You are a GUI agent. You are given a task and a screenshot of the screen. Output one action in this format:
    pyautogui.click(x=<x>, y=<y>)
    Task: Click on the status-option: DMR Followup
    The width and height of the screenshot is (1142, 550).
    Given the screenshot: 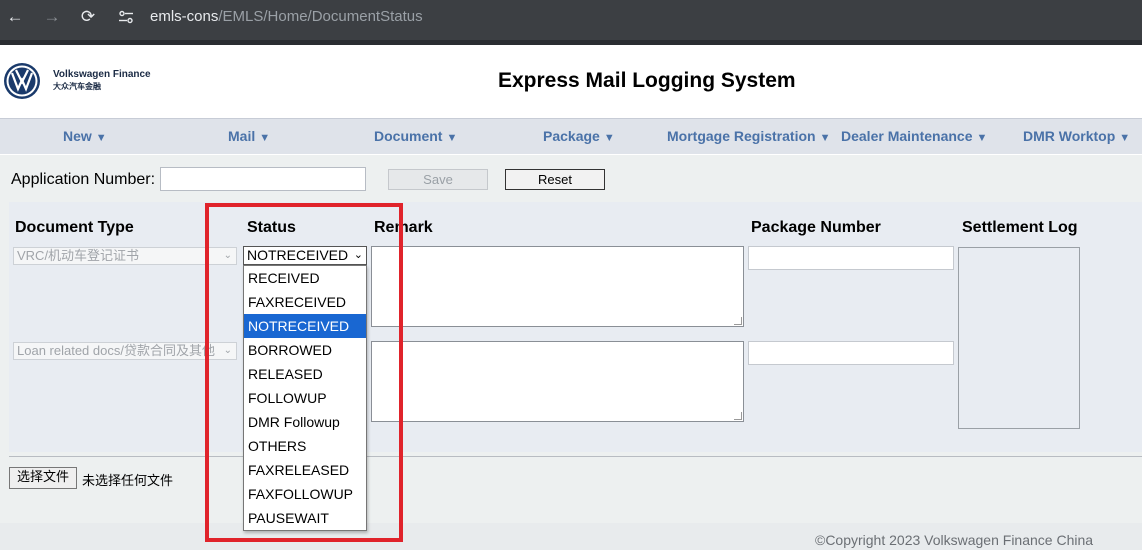 What is the action you would take?
    pyautogui.click(x=305, y=422)
    